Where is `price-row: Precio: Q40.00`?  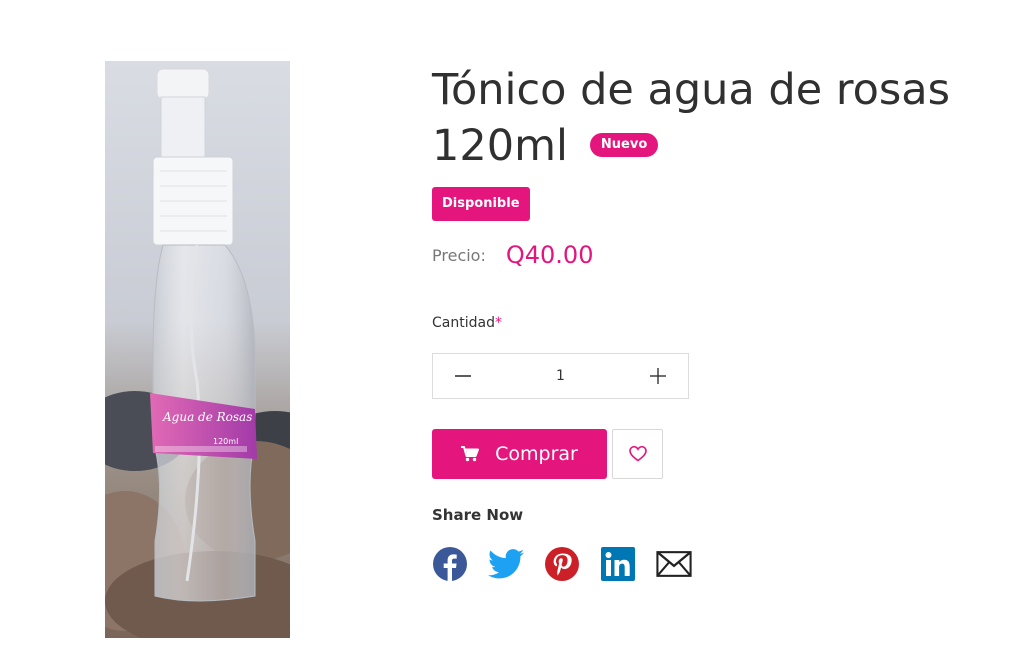 price-row: Precio: Q40.00 is located at coordinates (512, 255).